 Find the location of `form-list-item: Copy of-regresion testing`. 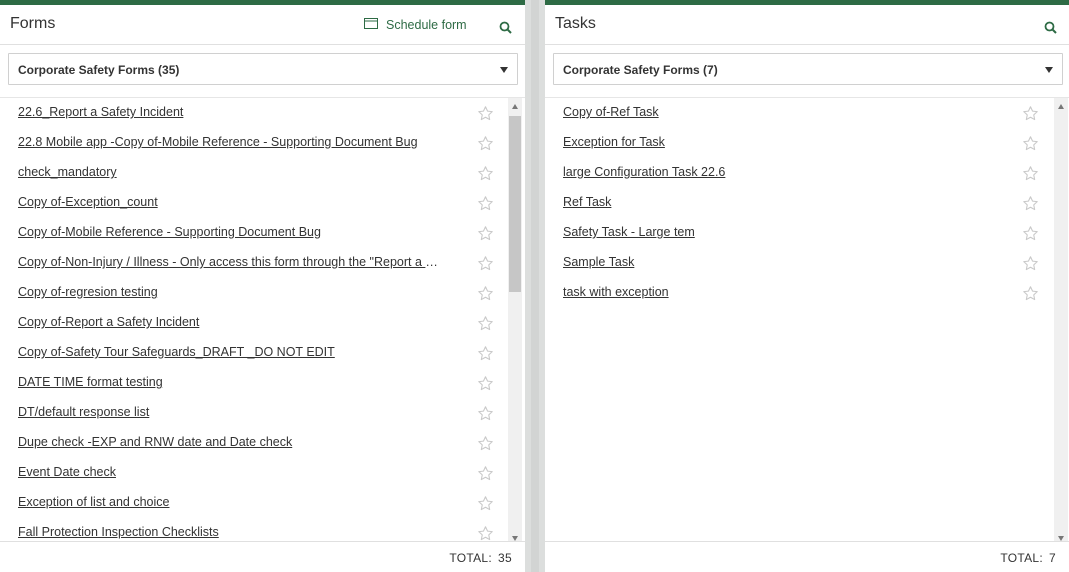

form-list-item: Copy of-regresion testing is located at coordinates (262, 293).